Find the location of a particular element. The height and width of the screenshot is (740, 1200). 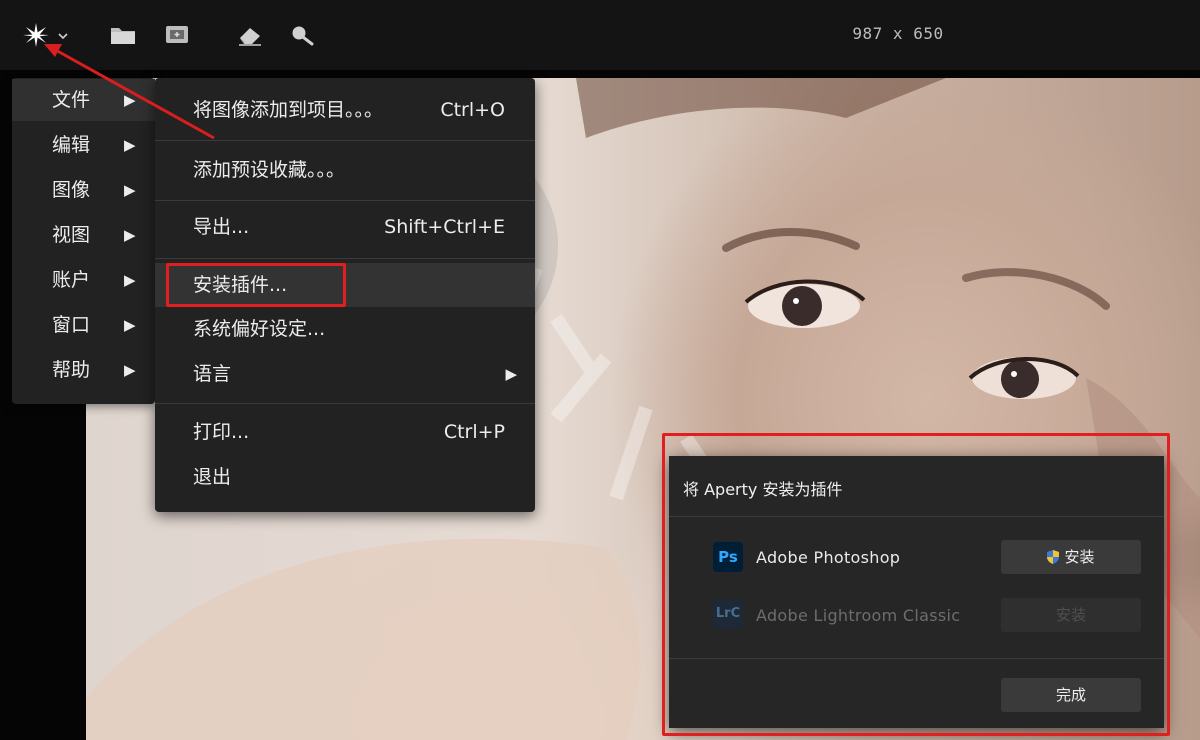

menu-print: 打印... Ctrl+P is located at coordinates (345, 432).